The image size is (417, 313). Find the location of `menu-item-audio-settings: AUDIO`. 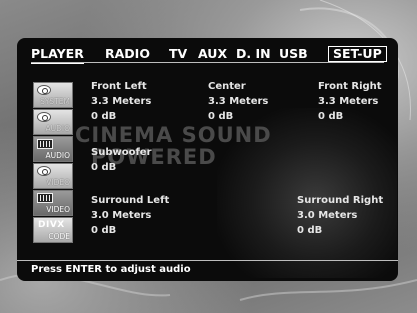

menu-item-audio-settings: AUDIO is located at coordinates (53, 149).